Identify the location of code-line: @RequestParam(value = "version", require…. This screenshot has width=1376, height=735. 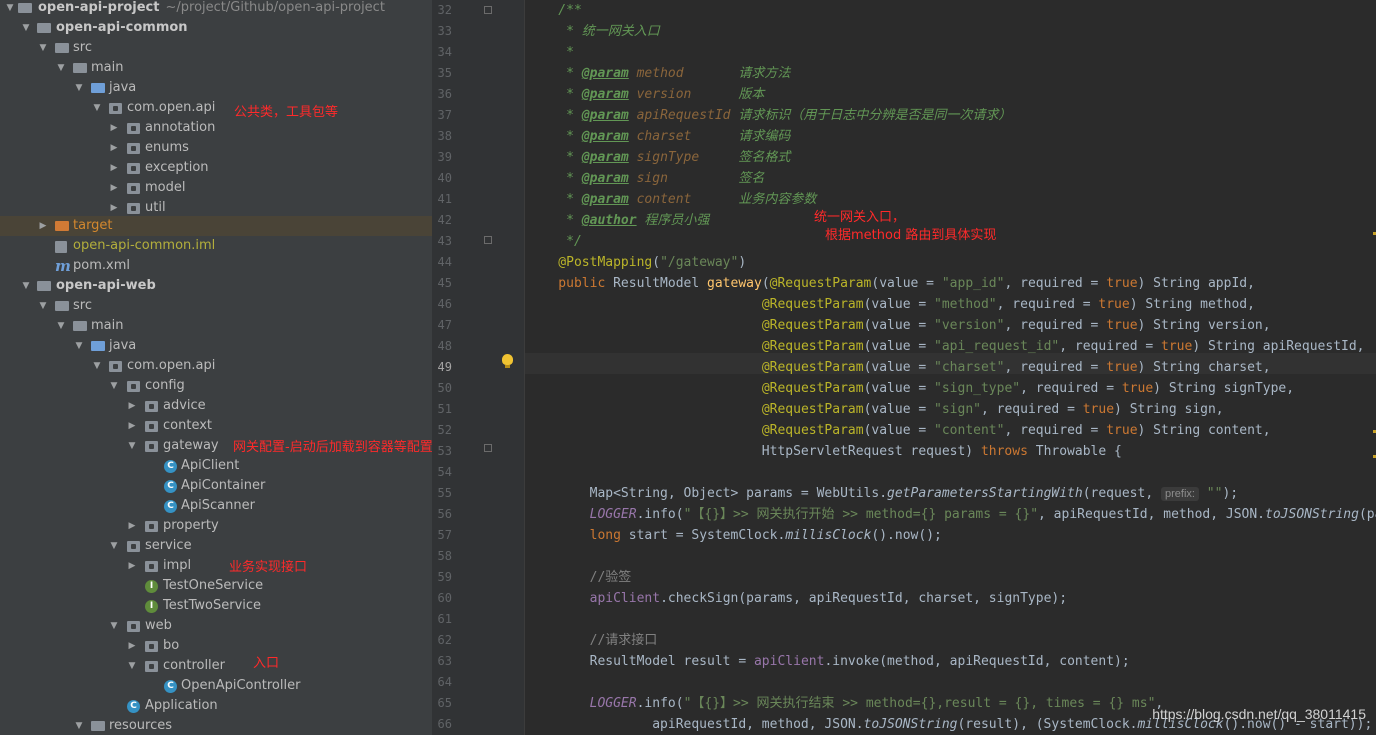
(1016, 325).